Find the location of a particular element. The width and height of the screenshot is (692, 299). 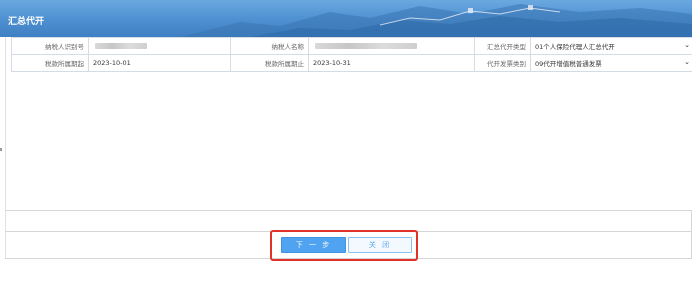

period-start-field: 2023-10-01 is located at coordinates (159, 63).